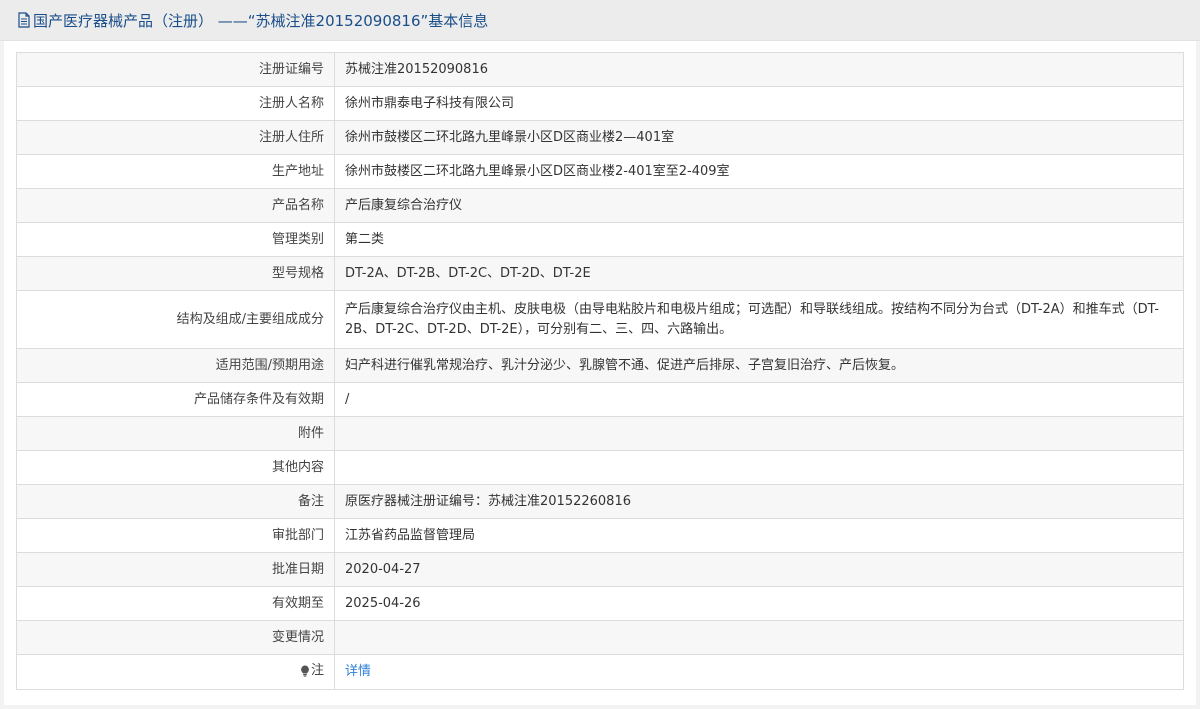 The width and height of the screenshot is (1200, 709). Describe the element at coordinates (759, 171) in the screenshot. I see `row-value: 徐州市鼓楼区二环北路九里峰景小区D区商业楼2-401室至2-409室` at that location.